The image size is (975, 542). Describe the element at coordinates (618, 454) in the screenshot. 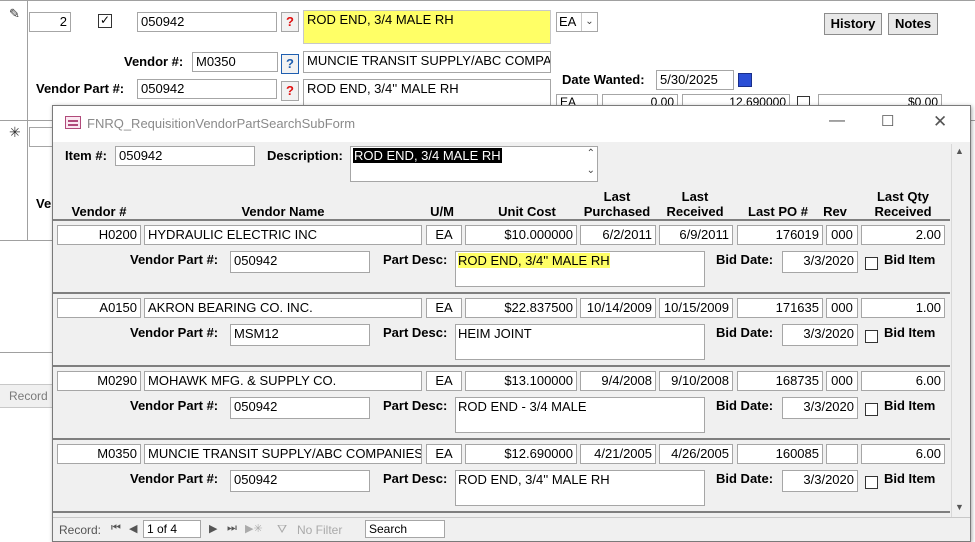

I see `row-last-purchased: 4/21/2005` at that location.